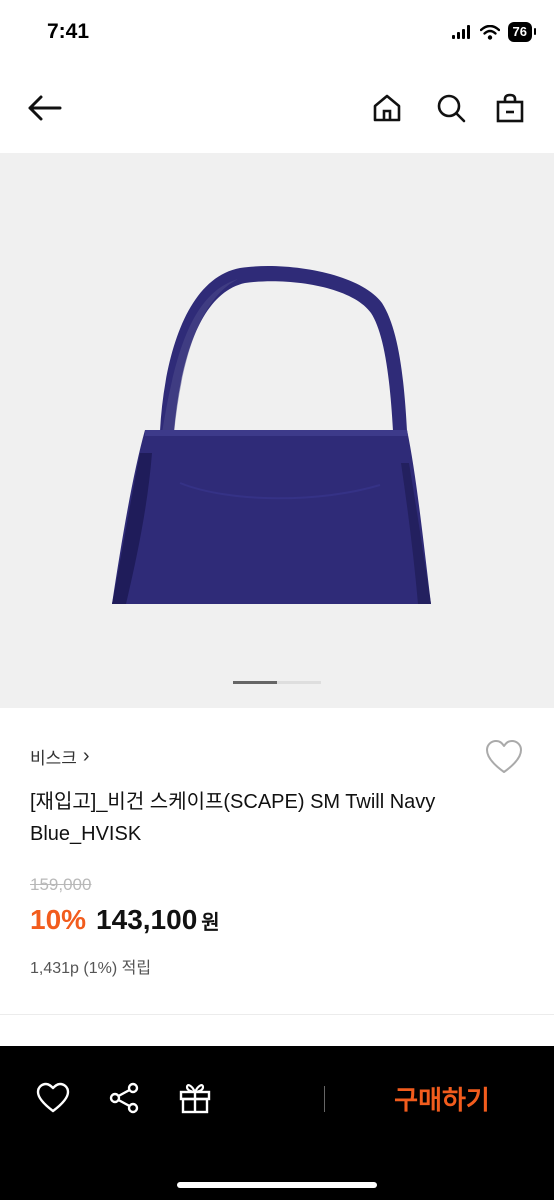 Image resolution: width=554 pixels, height=1200 pixels. What do you see at coordinates (91, 968) in the screenshot?
I see `reward-points: 1,431p (1%) 적립` at bounding box center [91, 968].